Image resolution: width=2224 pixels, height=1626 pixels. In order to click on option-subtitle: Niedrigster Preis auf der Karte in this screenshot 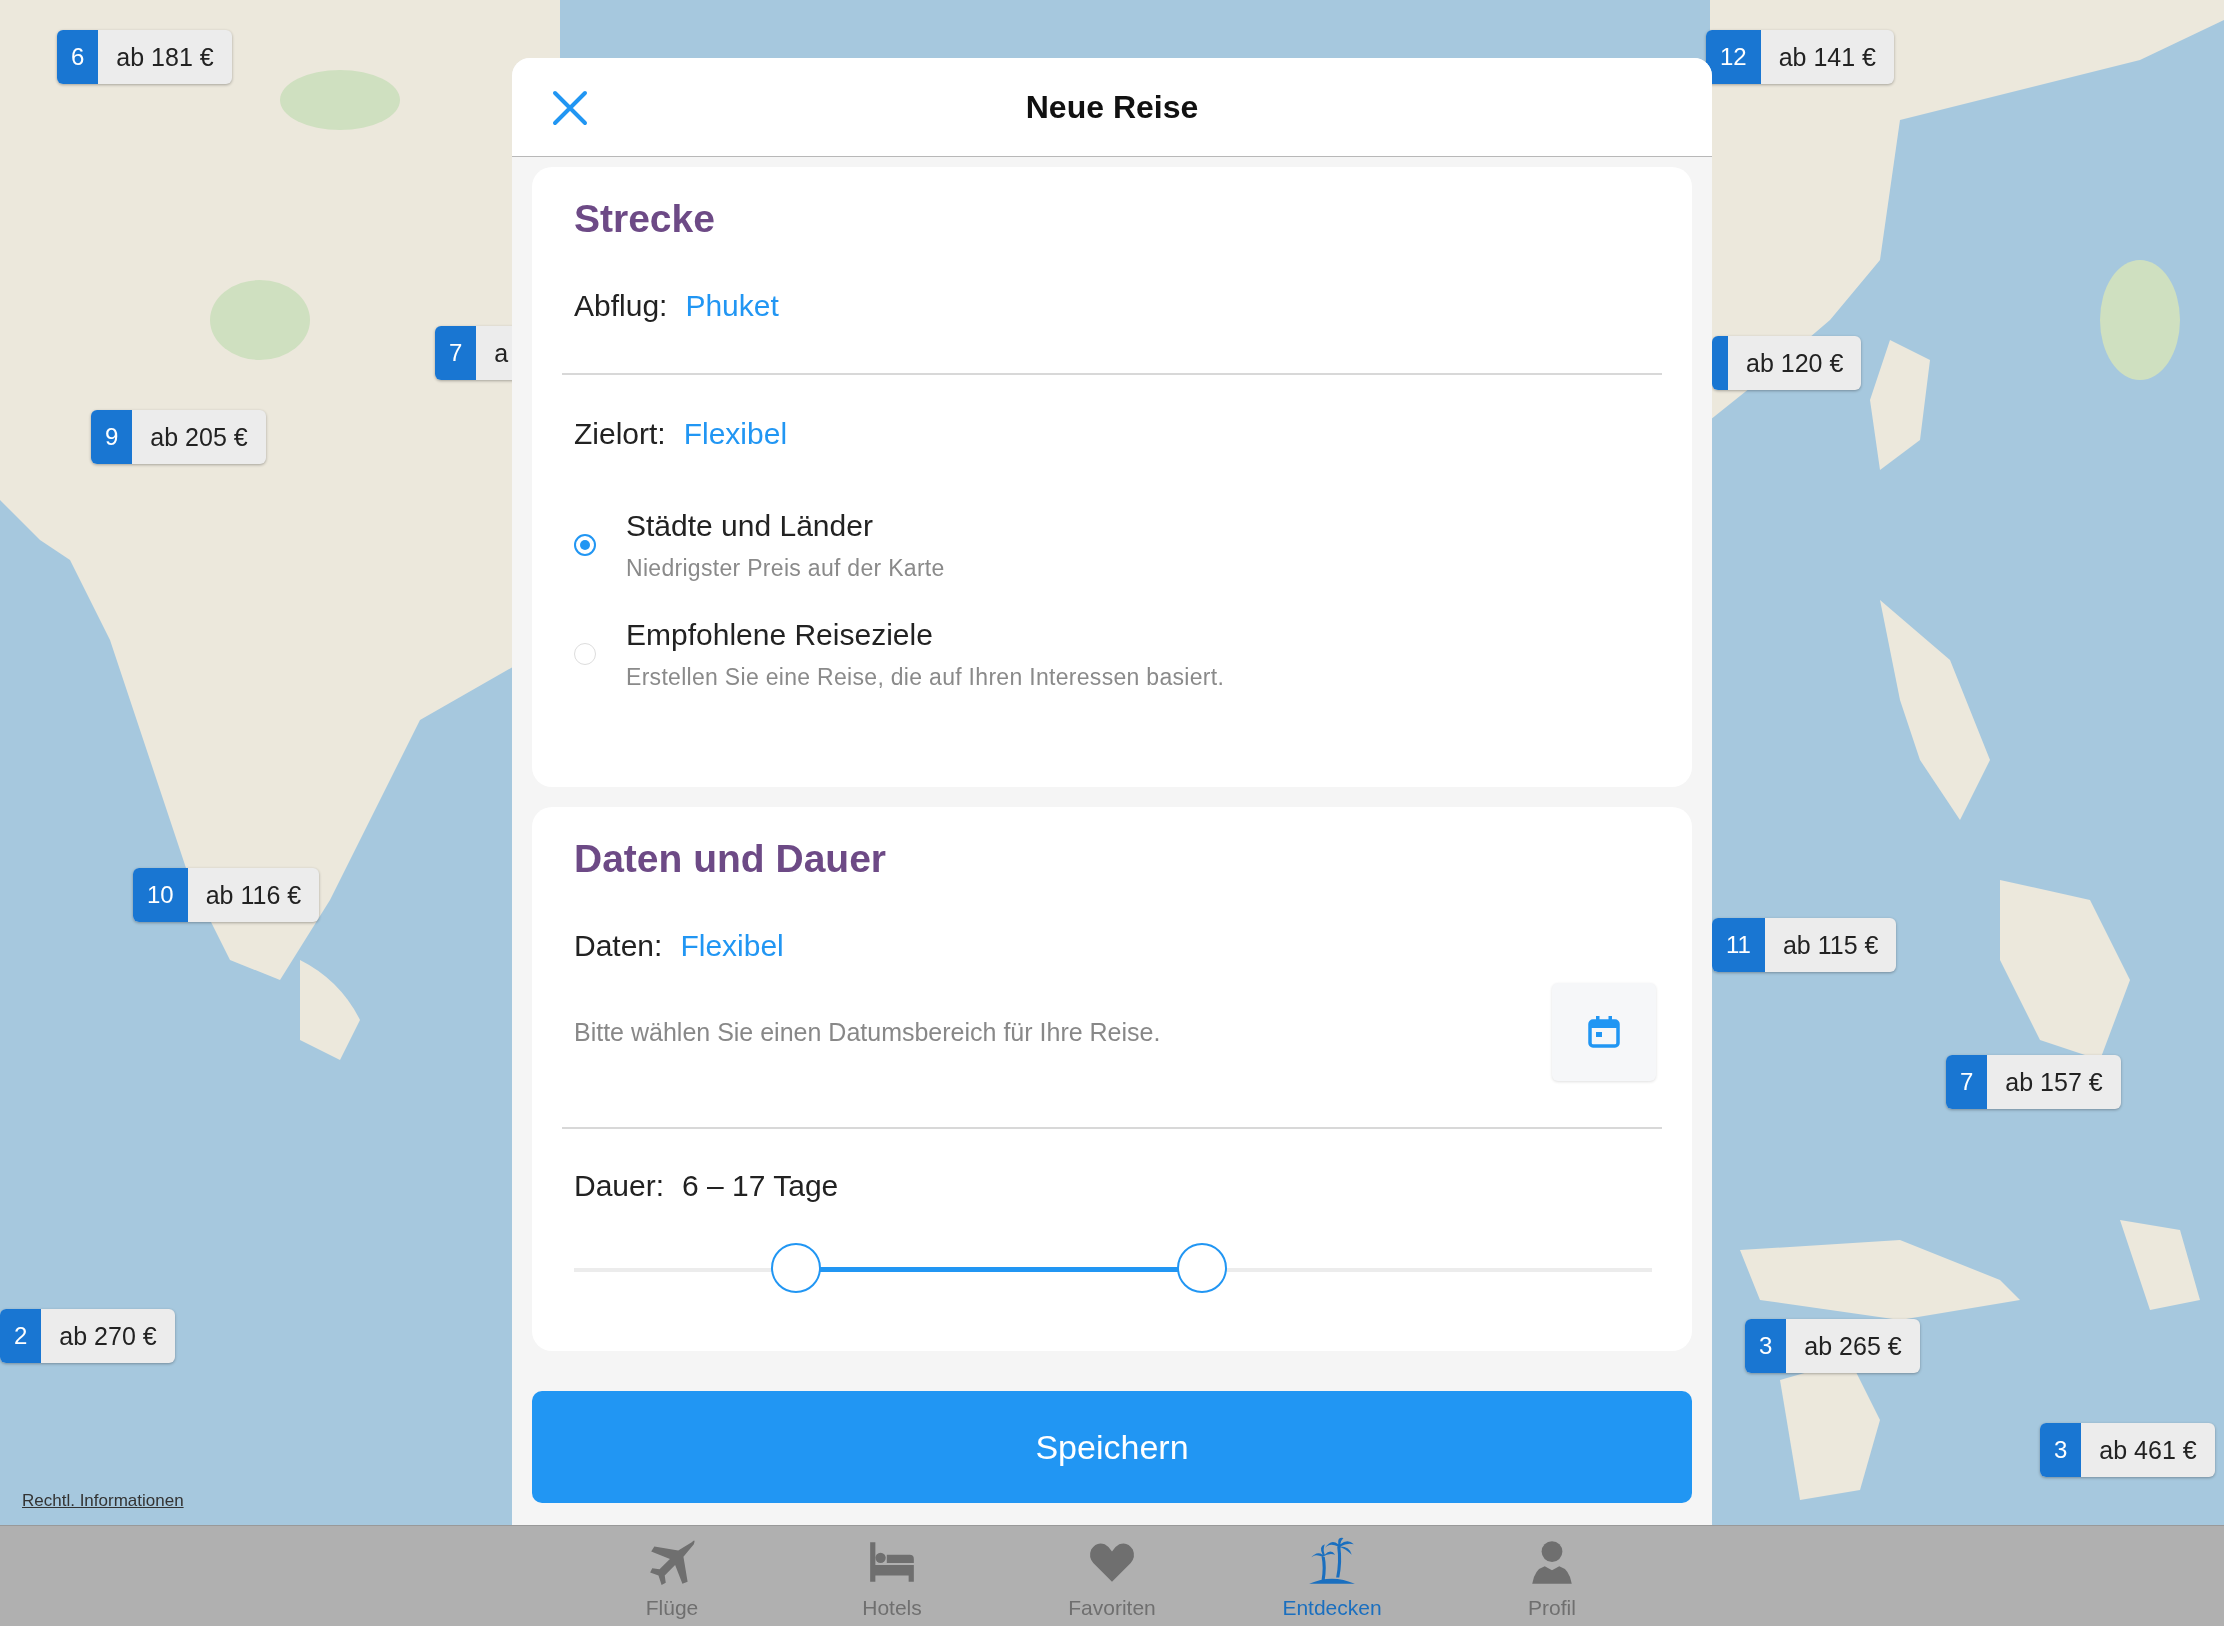, I will do `click(785, 568)`.